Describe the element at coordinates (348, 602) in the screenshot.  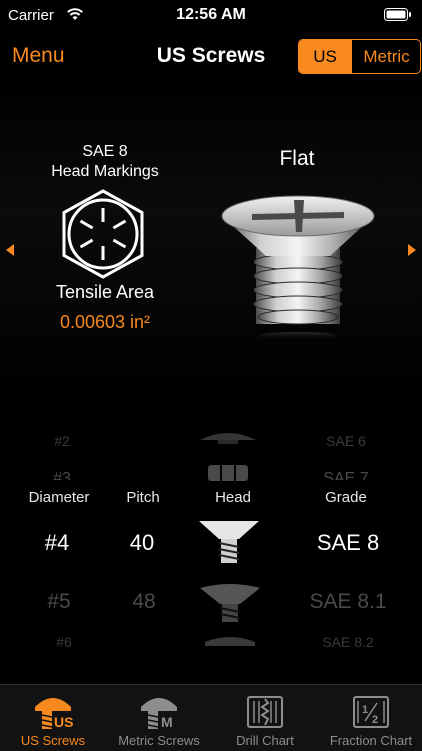
I see `grade-option: SAE 8.1` at that location.